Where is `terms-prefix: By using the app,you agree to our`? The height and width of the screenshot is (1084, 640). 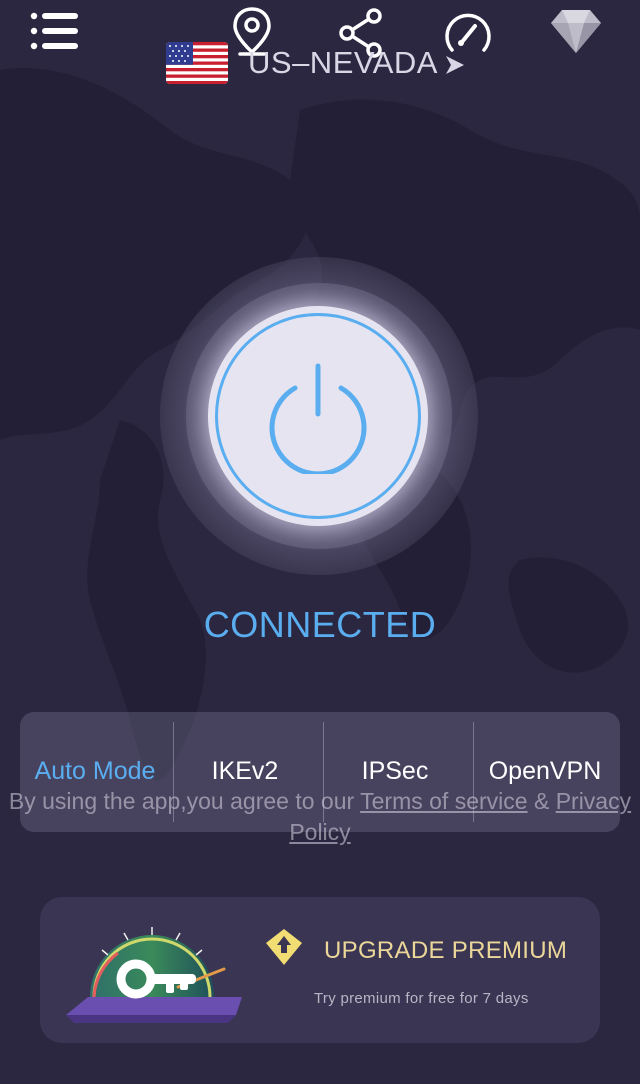 terms-prefix: By using the app,you agree to our is located at coordinates (184, 801).